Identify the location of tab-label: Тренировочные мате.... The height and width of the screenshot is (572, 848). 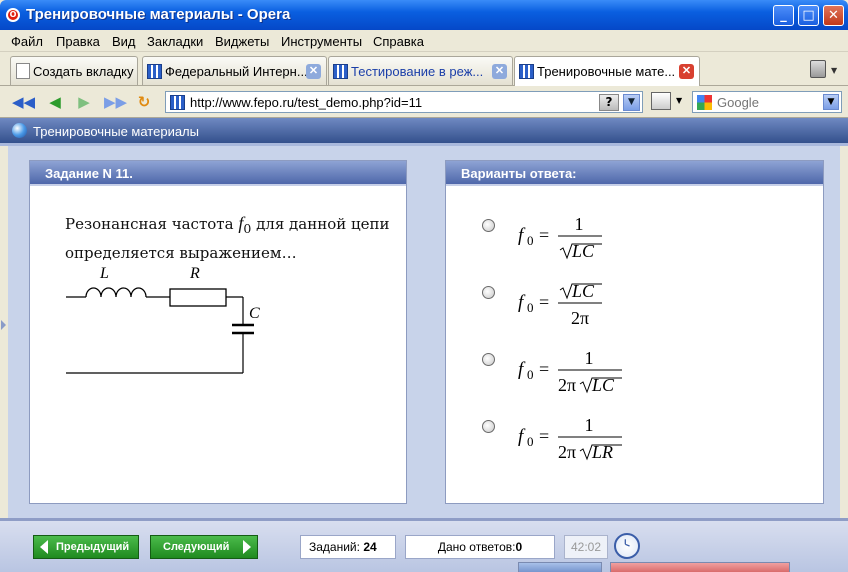
(606, 71).